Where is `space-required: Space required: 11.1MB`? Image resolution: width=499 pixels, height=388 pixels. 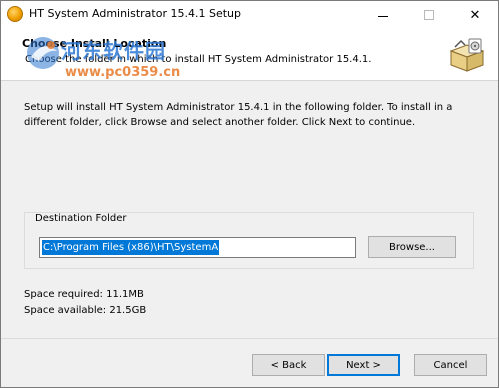 space-required: Space required: 11.1MB is located at coordinates (84, 294).